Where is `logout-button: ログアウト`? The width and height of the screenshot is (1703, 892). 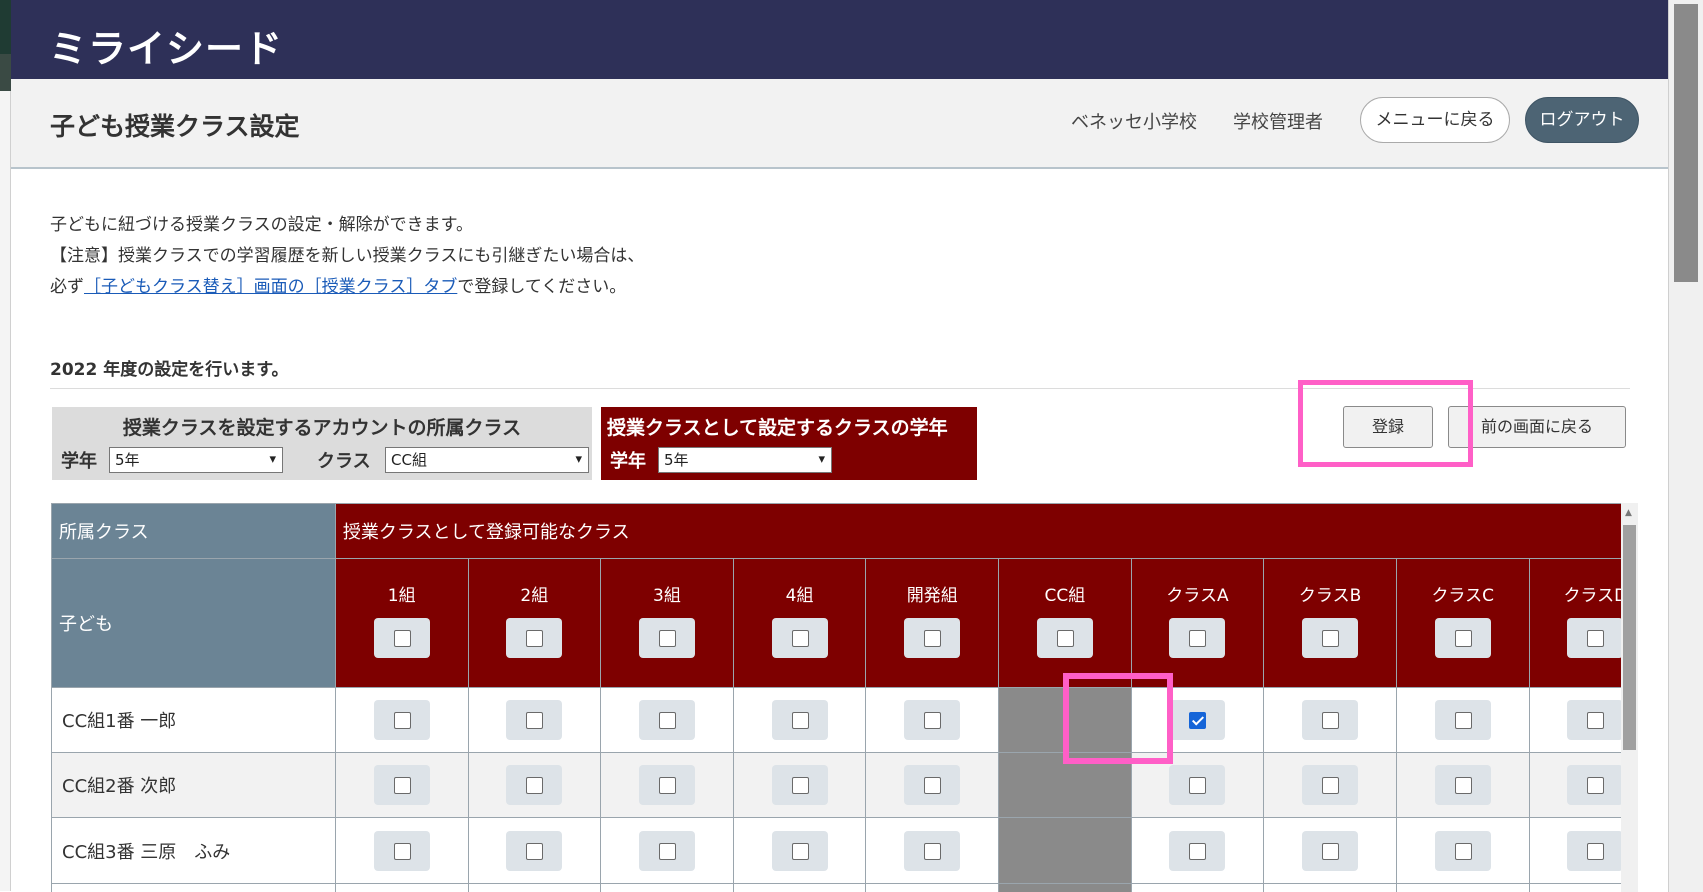
logout-button: ログアウト is located at coordinates (1582, 120).